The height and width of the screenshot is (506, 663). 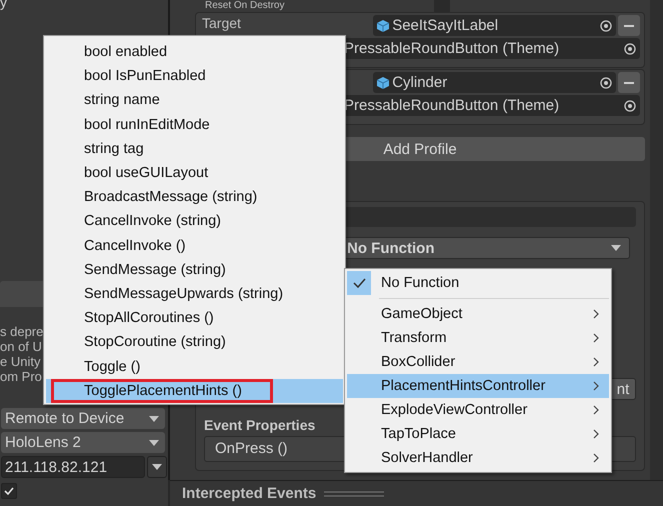 What do you see at coordinates (20, 361) in the screenshot?
I see `notice-text: e Unity` at bounding box center [20, 361].